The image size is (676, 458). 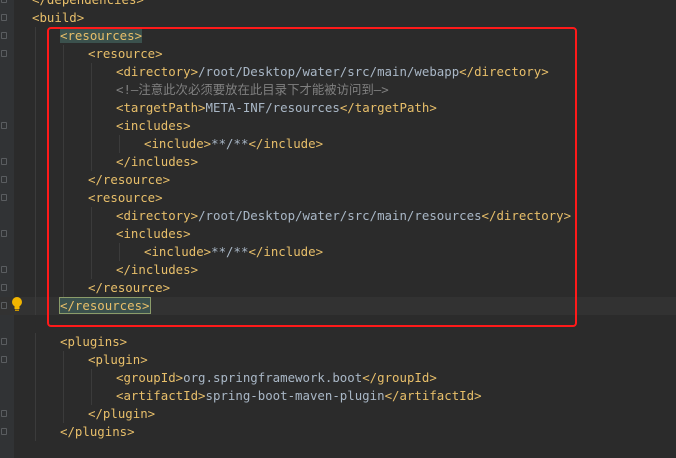 What do you see at coordinates (230, 143) in the screenshot?
I see `xml-text: **/**` at bounding box center [230, 143].